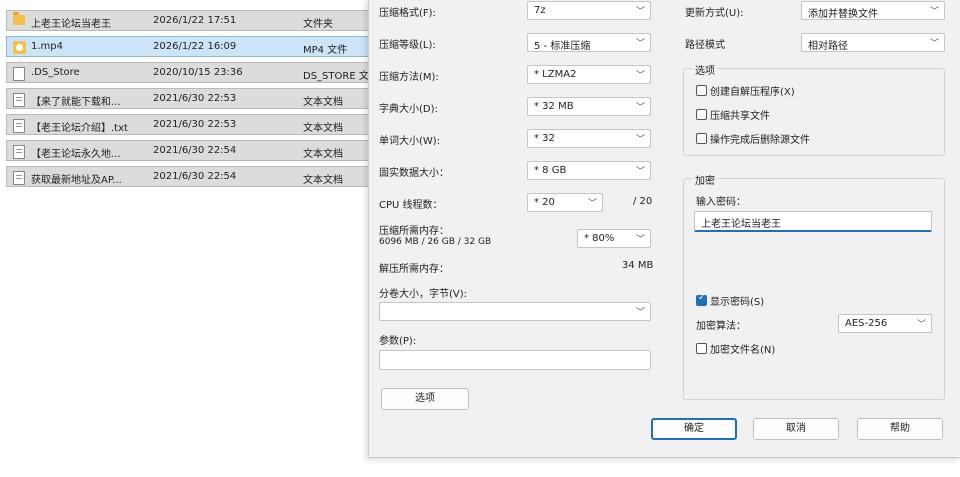  Describe the element at coordinates (814, 109) in the screenshot. I see `options-group: 选项 创建自解压程序(X) 压缩共享文件 操作完成后删除源文件` at that location.